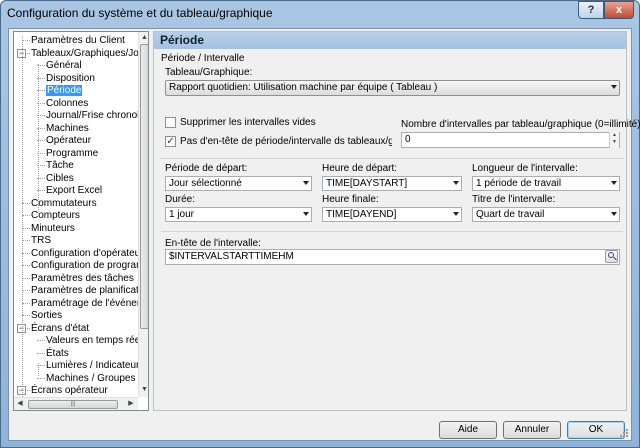 This screenshot has width=640, height=448. I want to click on tree-item: Écrans opérateur, so click(69, 390).